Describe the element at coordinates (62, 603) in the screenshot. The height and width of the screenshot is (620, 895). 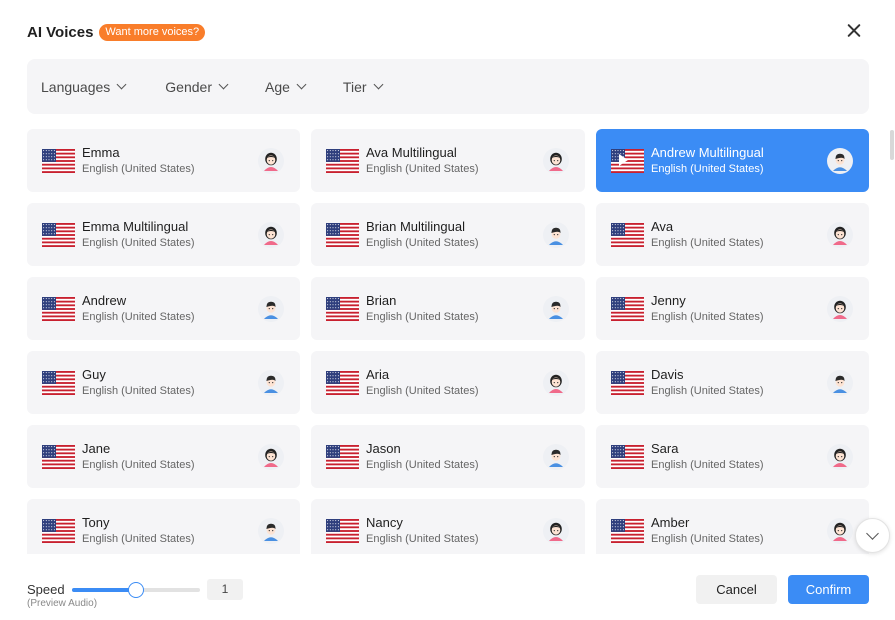
I see `speed-sublabel: (Preview Audio)` at that location.